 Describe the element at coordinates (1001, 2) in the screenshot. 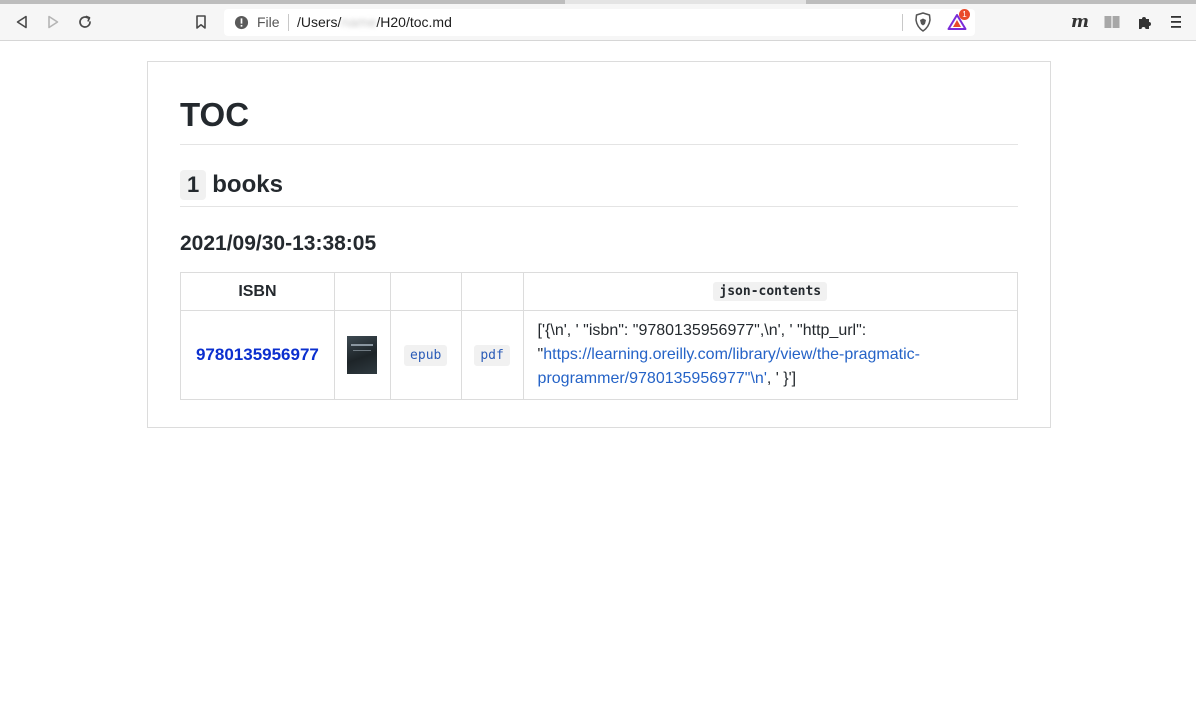

I see `tab-indicator` at that location.